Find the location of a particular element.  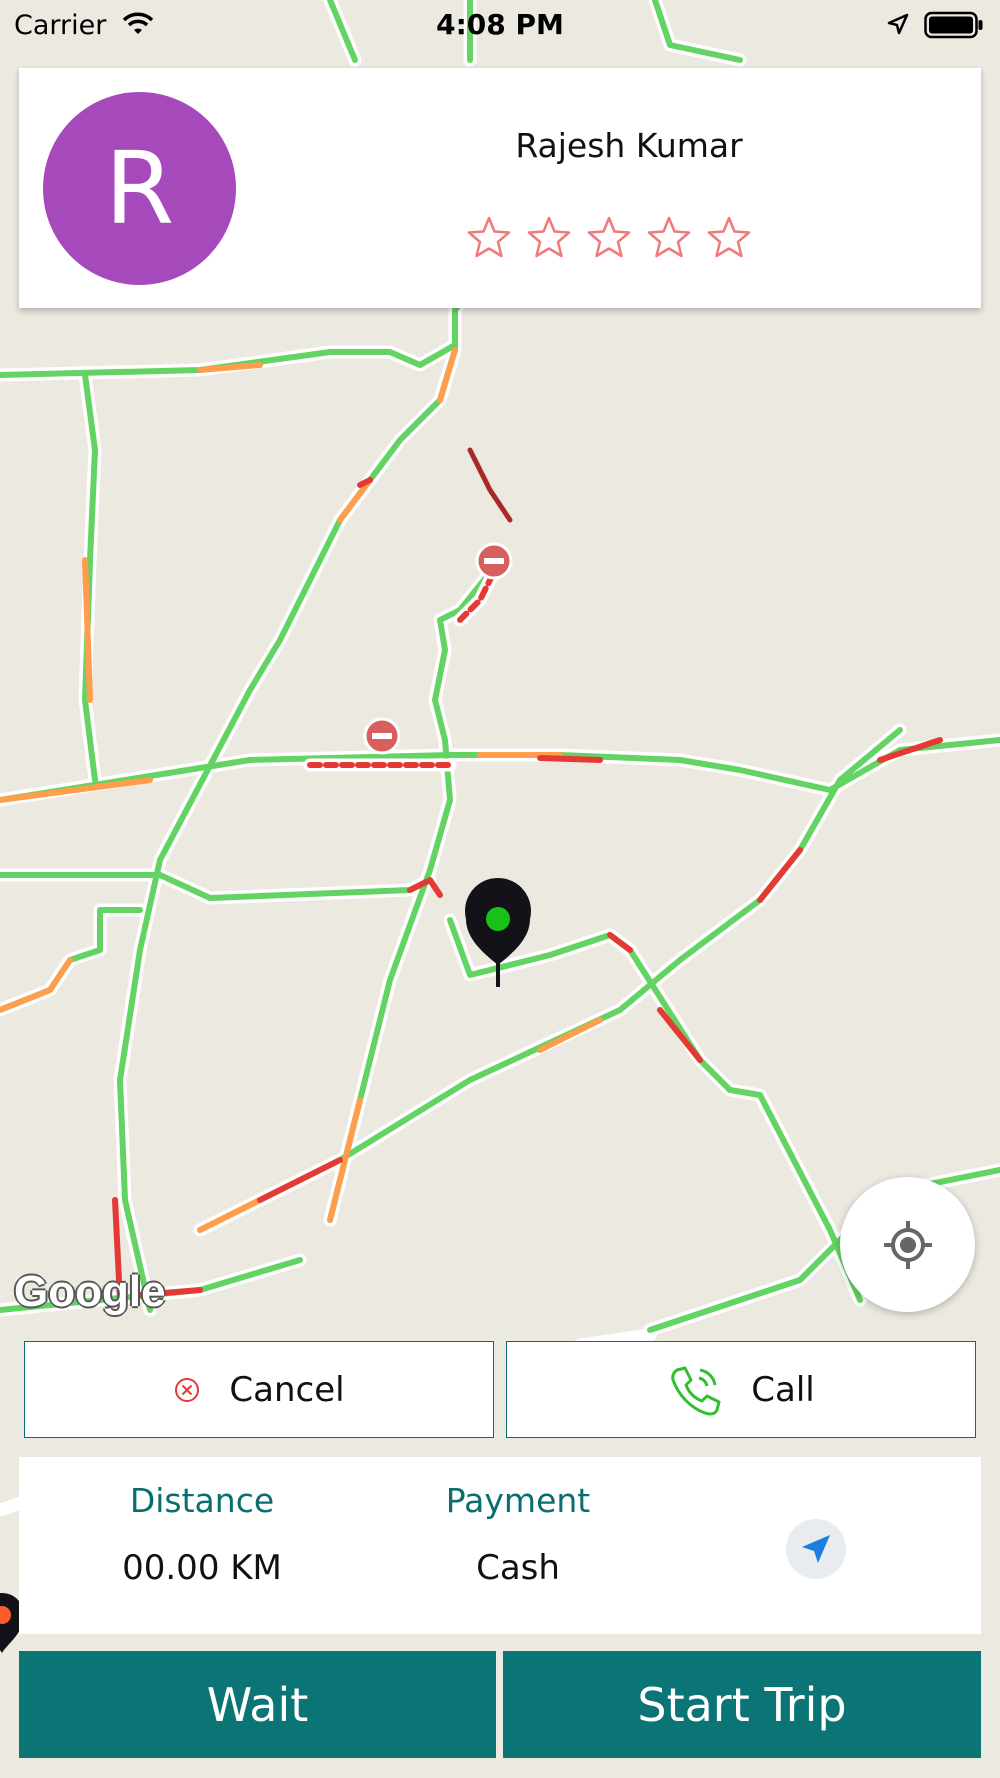

recenter-button is located at coordinates (907, 1244).